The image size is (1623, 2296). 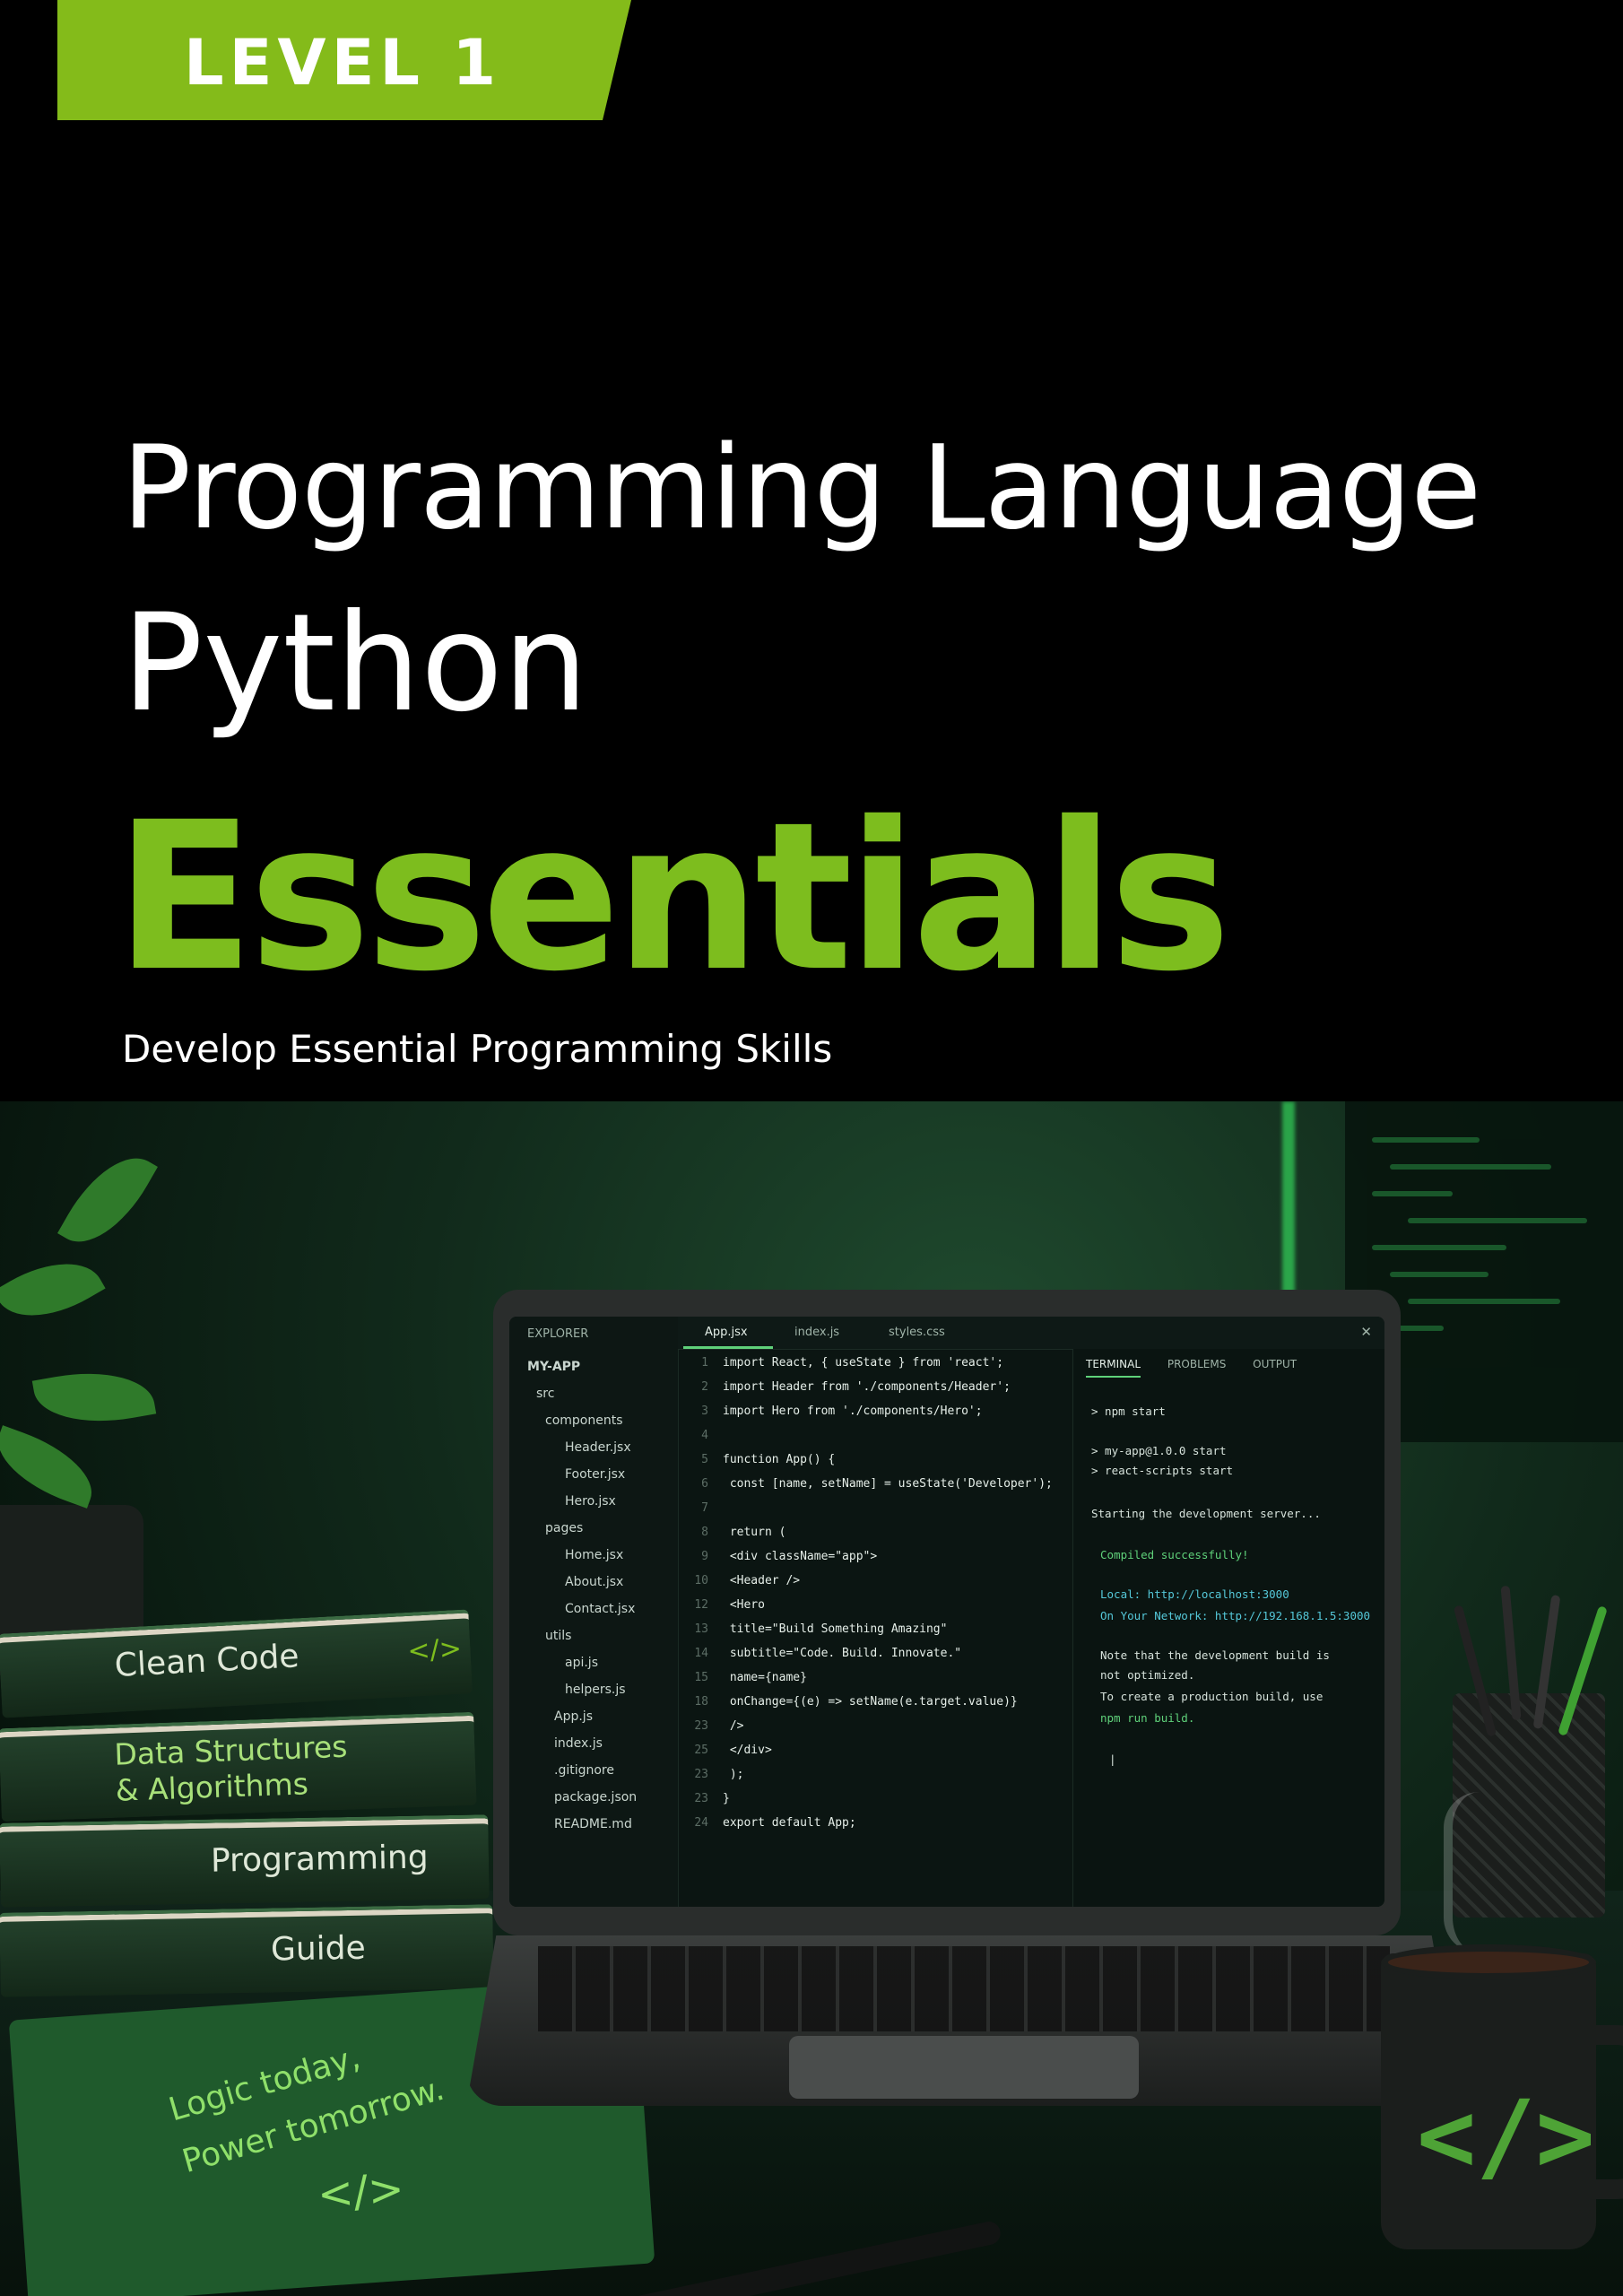 What do you see at coordinates (853, 1411) in the screenshot?
I see `code-text: import Hero from './components/Hero';` at bounding box center [853, 1411].